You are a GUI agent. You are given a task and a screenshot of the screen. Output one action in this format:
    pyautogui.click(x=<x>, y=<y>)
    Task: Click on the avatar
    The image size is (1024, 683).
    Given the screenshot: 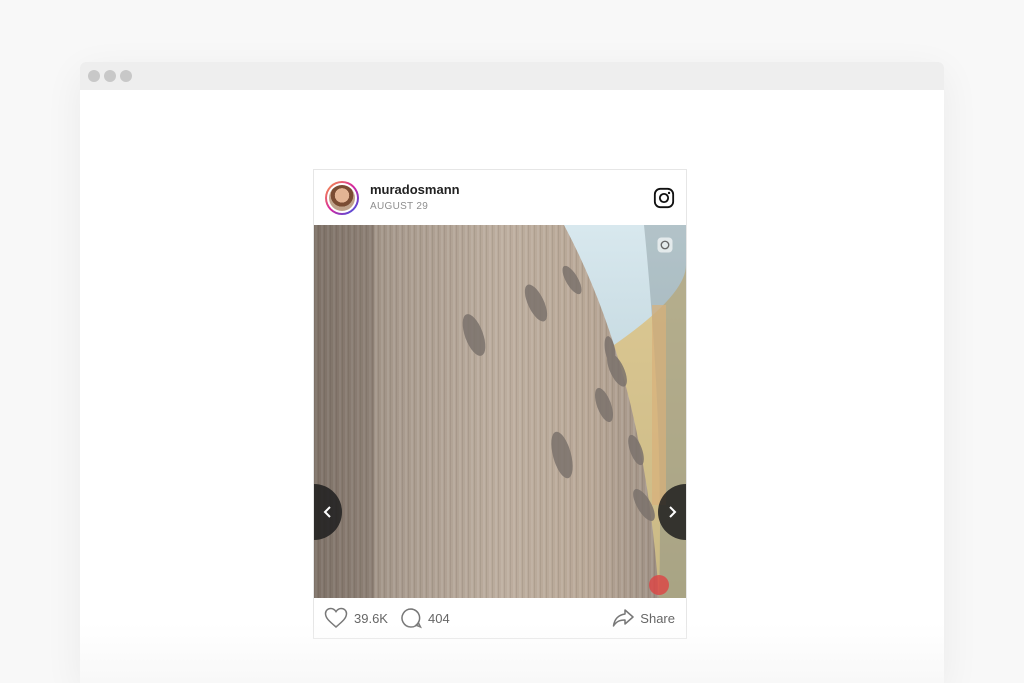 What is the action you would take?
    pyautogui.click(x=342, y=198)
    